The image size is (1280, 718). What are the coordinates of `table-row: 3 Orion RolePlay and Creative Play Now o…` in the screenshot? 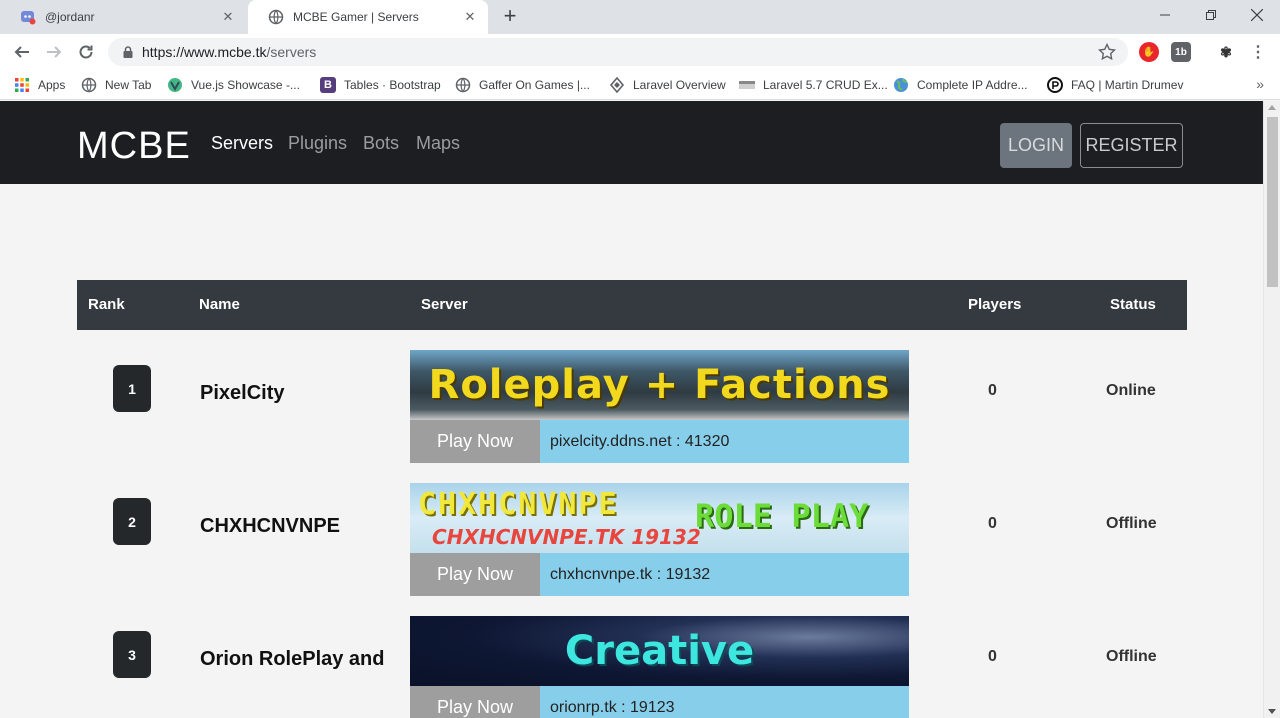 It's located at (632, 667).